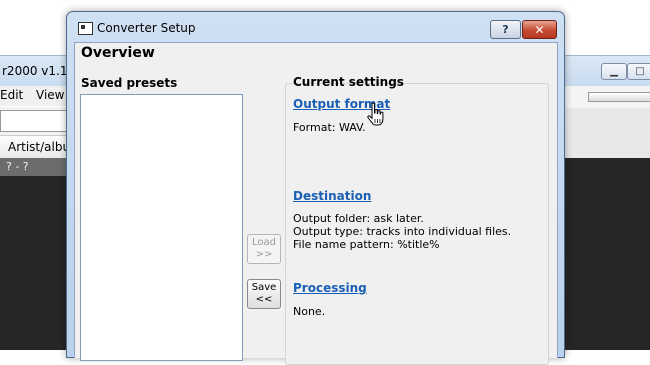 Image resolution: width=650 pixels, height=365 pixels. I want to click on processing-link: Processing, so click(330, 288).